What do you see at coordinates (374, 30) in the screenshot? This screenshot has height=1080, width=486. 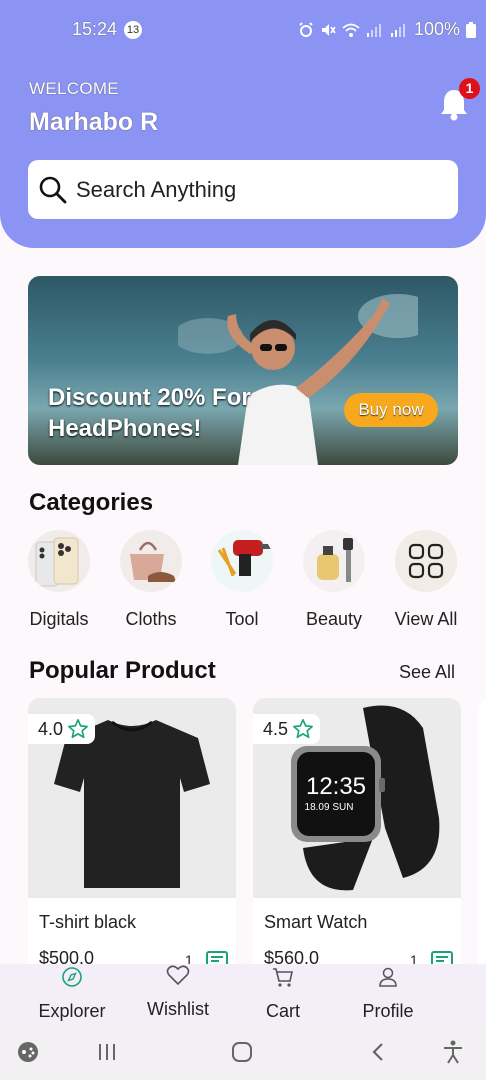 I see `signal-icon` at bounding box center [374, 30].